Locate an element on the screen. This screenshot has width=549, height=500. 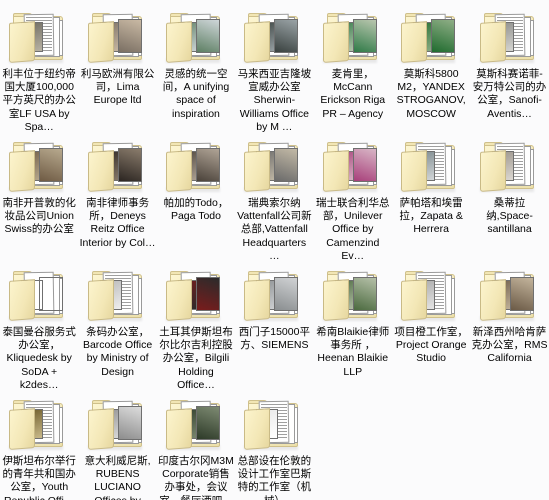
folder-item: 南非开普敦的化妆品公司Union Swiss的办公室 is located at coordinates (39, 197).